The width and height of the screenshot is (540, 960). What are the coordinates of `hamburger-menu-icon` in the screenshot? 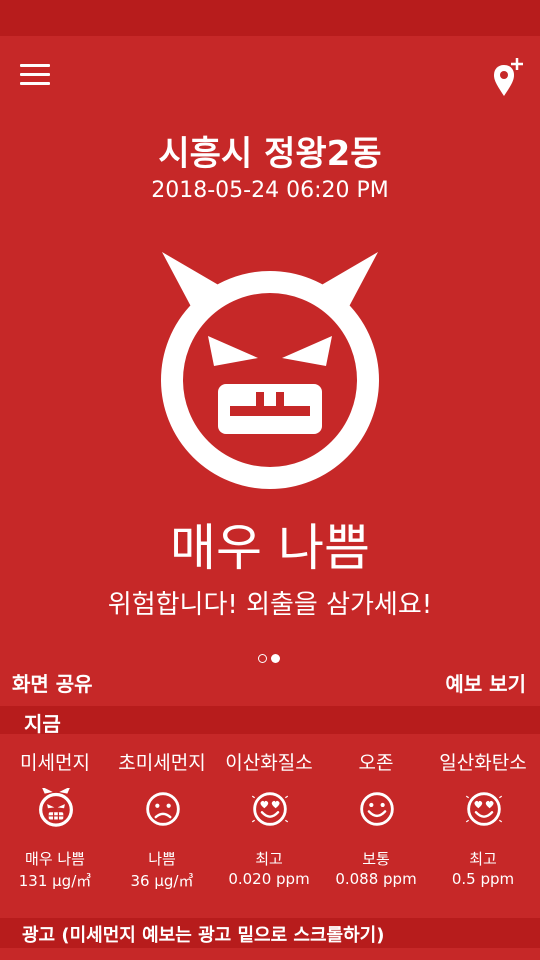 It's located at (36, 77).